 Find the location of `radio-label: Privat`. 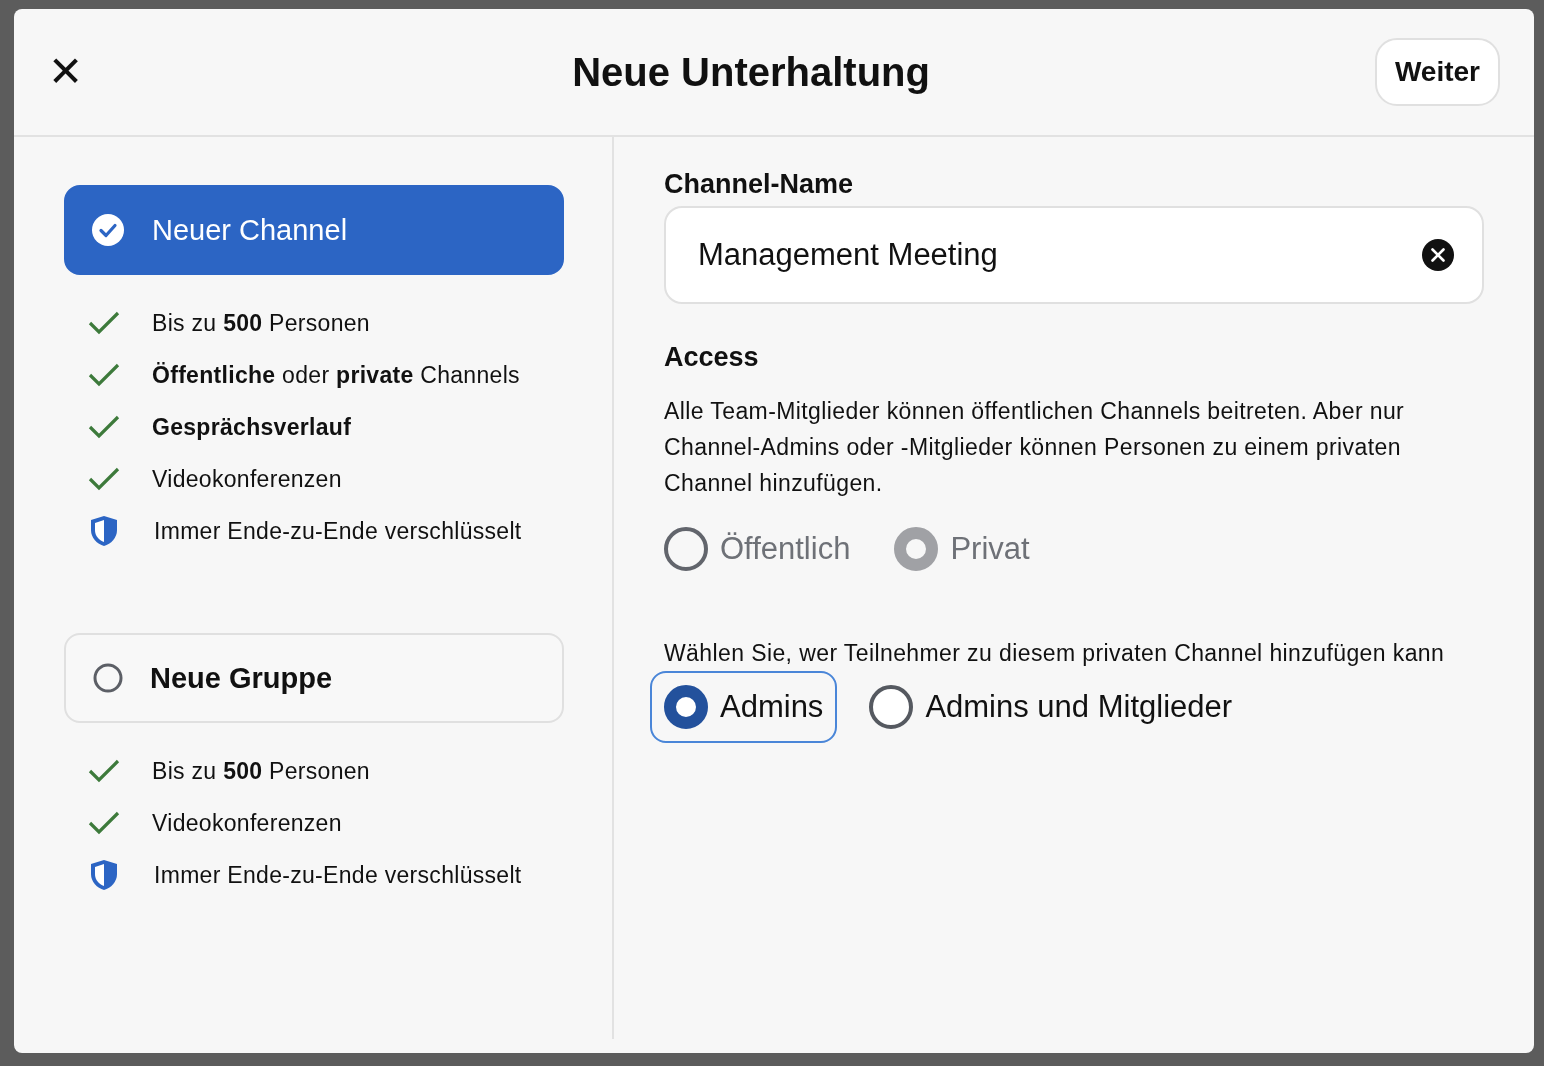

radio-label: Privat is located at coordinates (990, 549).